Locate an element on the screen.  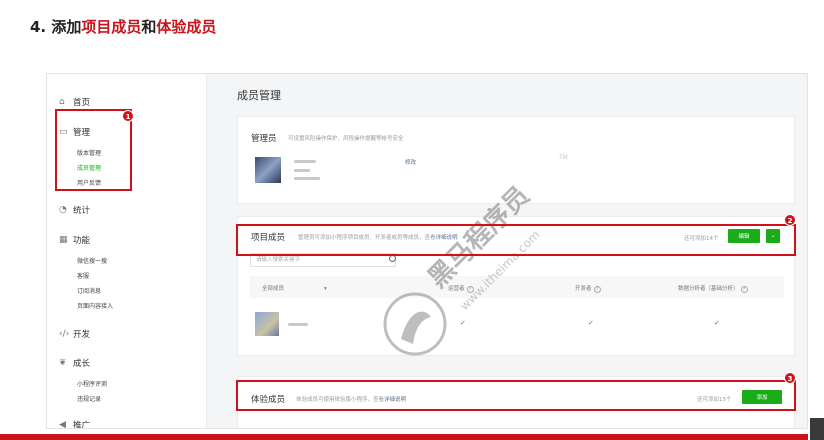
sidebar-item-dev: ‹/› 开发 is located at coordinates (74, 334).